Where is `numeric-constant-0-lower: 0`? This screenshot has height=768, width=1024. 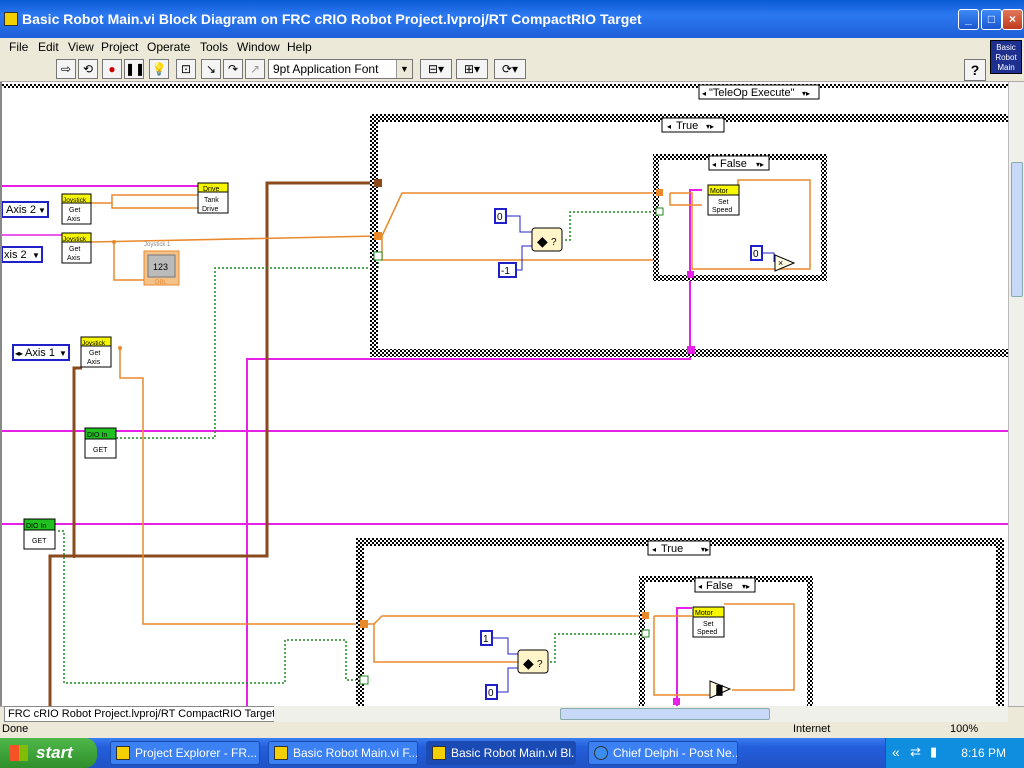
numeric-constant-0-lower: 0 is located at coordinates (491, 692).